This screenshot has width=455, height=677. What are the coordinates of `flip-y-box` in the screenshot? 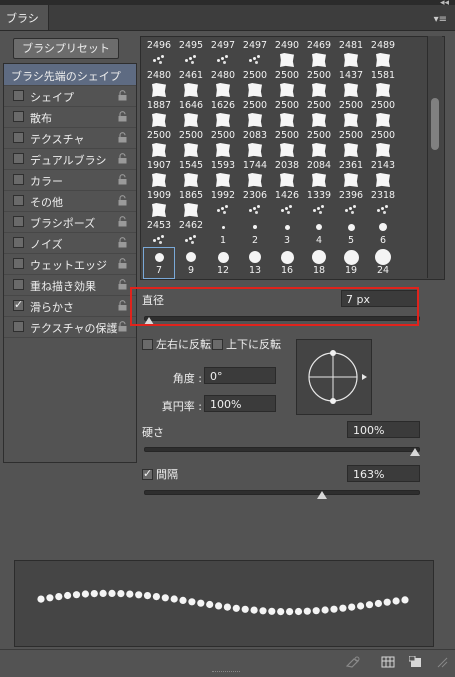 It's located at (217, 344).